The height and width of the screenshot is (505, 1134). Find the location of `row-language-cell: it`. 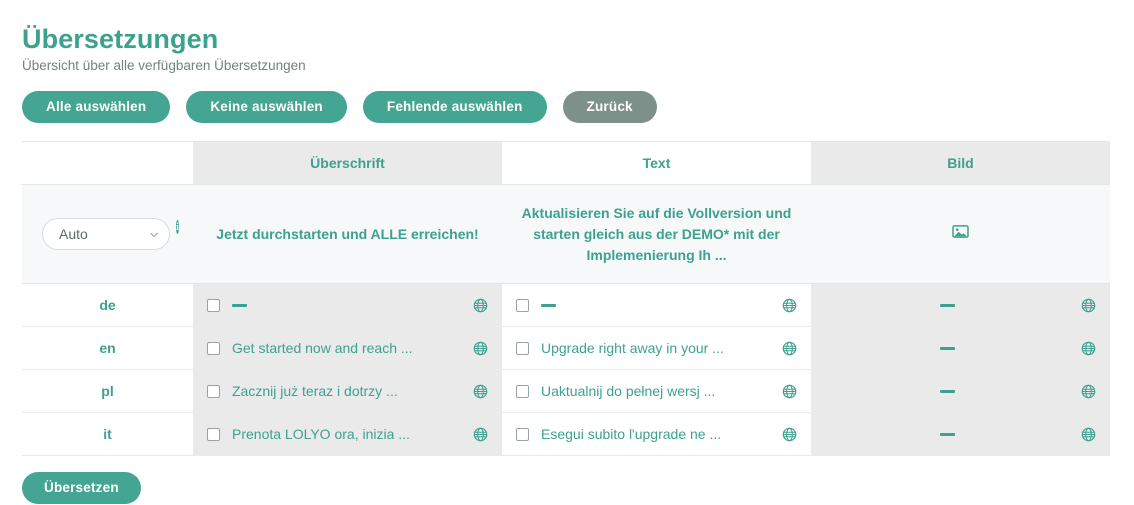

row-language-cell: it is located at coordinates (107, 434).